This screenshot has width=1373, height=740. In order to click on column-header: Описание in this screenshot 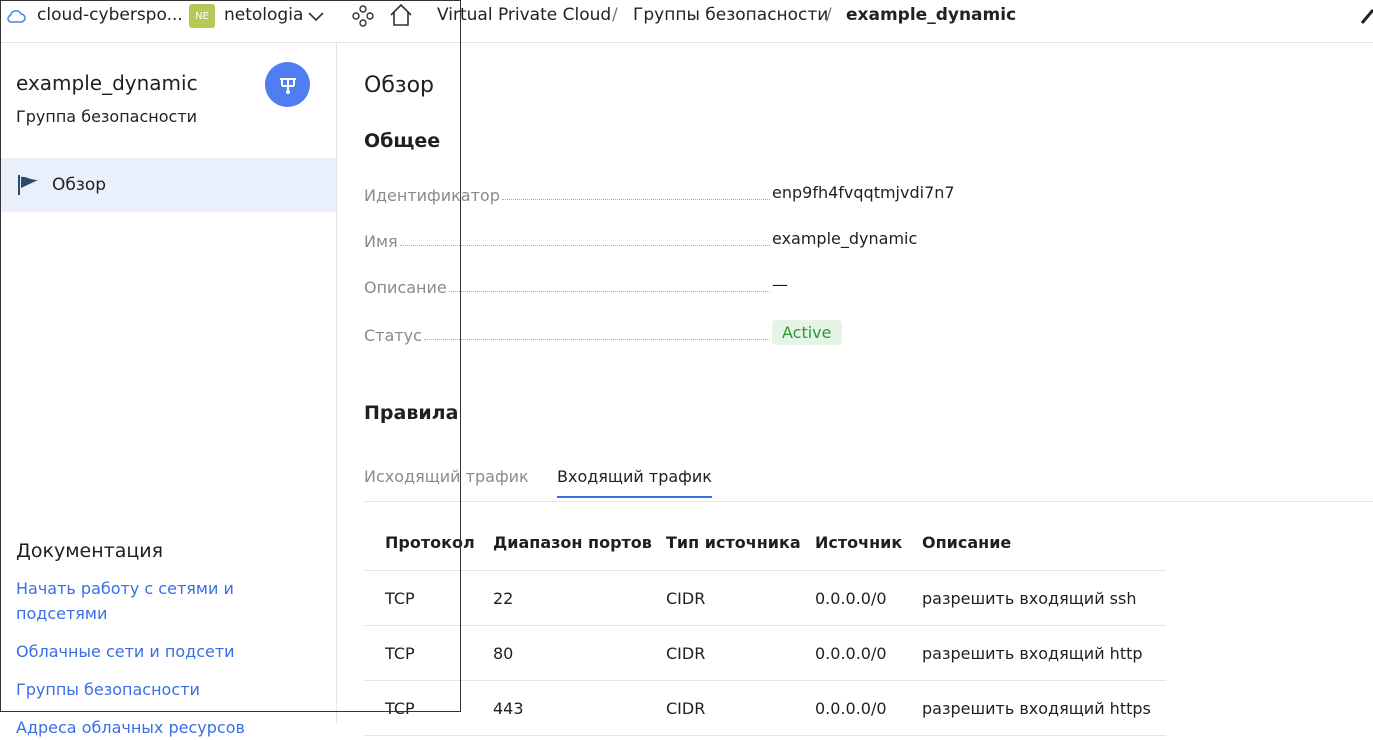, I will do `click(967, 542)`.